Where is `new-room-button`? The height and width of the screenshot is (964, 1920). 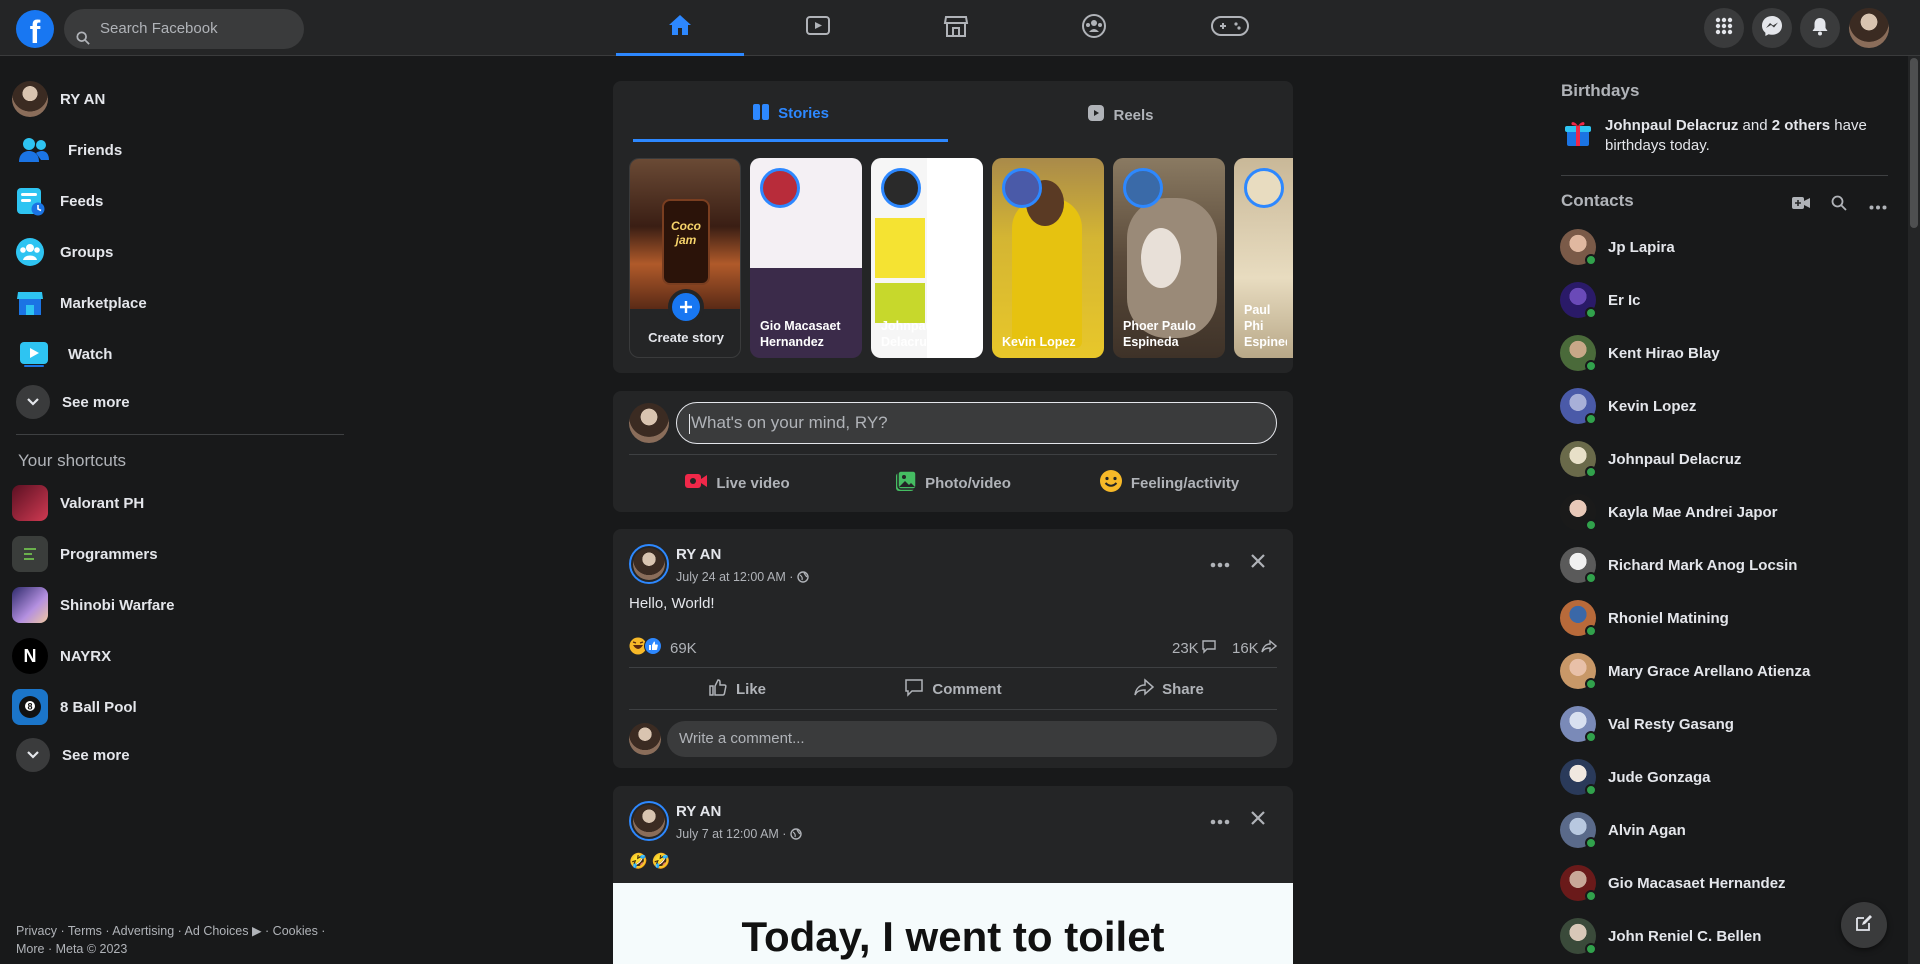 new-room-button is located at coordinates (1801, 205).